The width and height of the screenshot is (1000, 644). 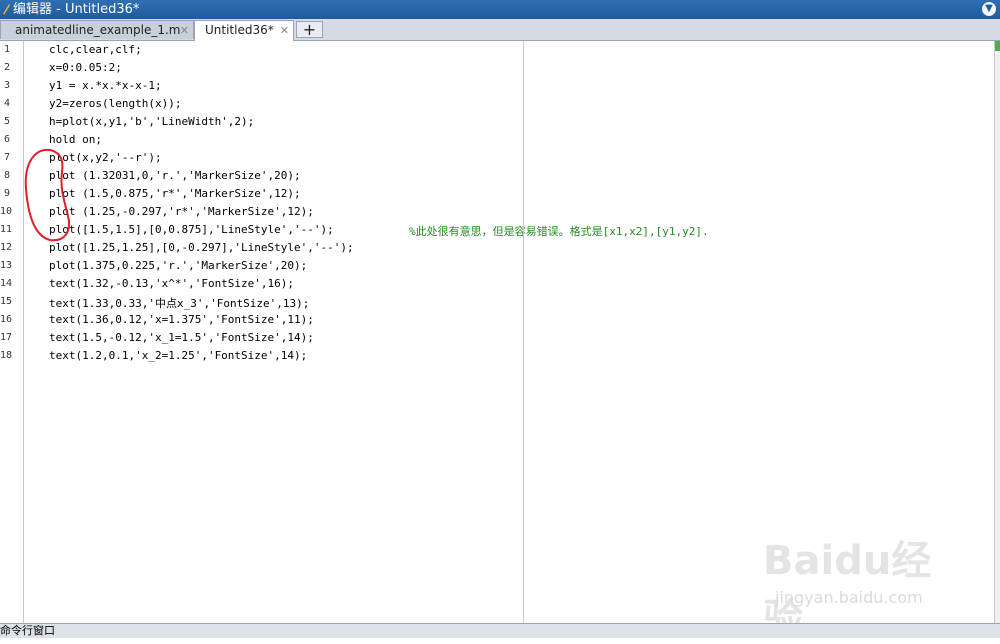 I want to click on line-number: 16, so click(x=6, y=319).